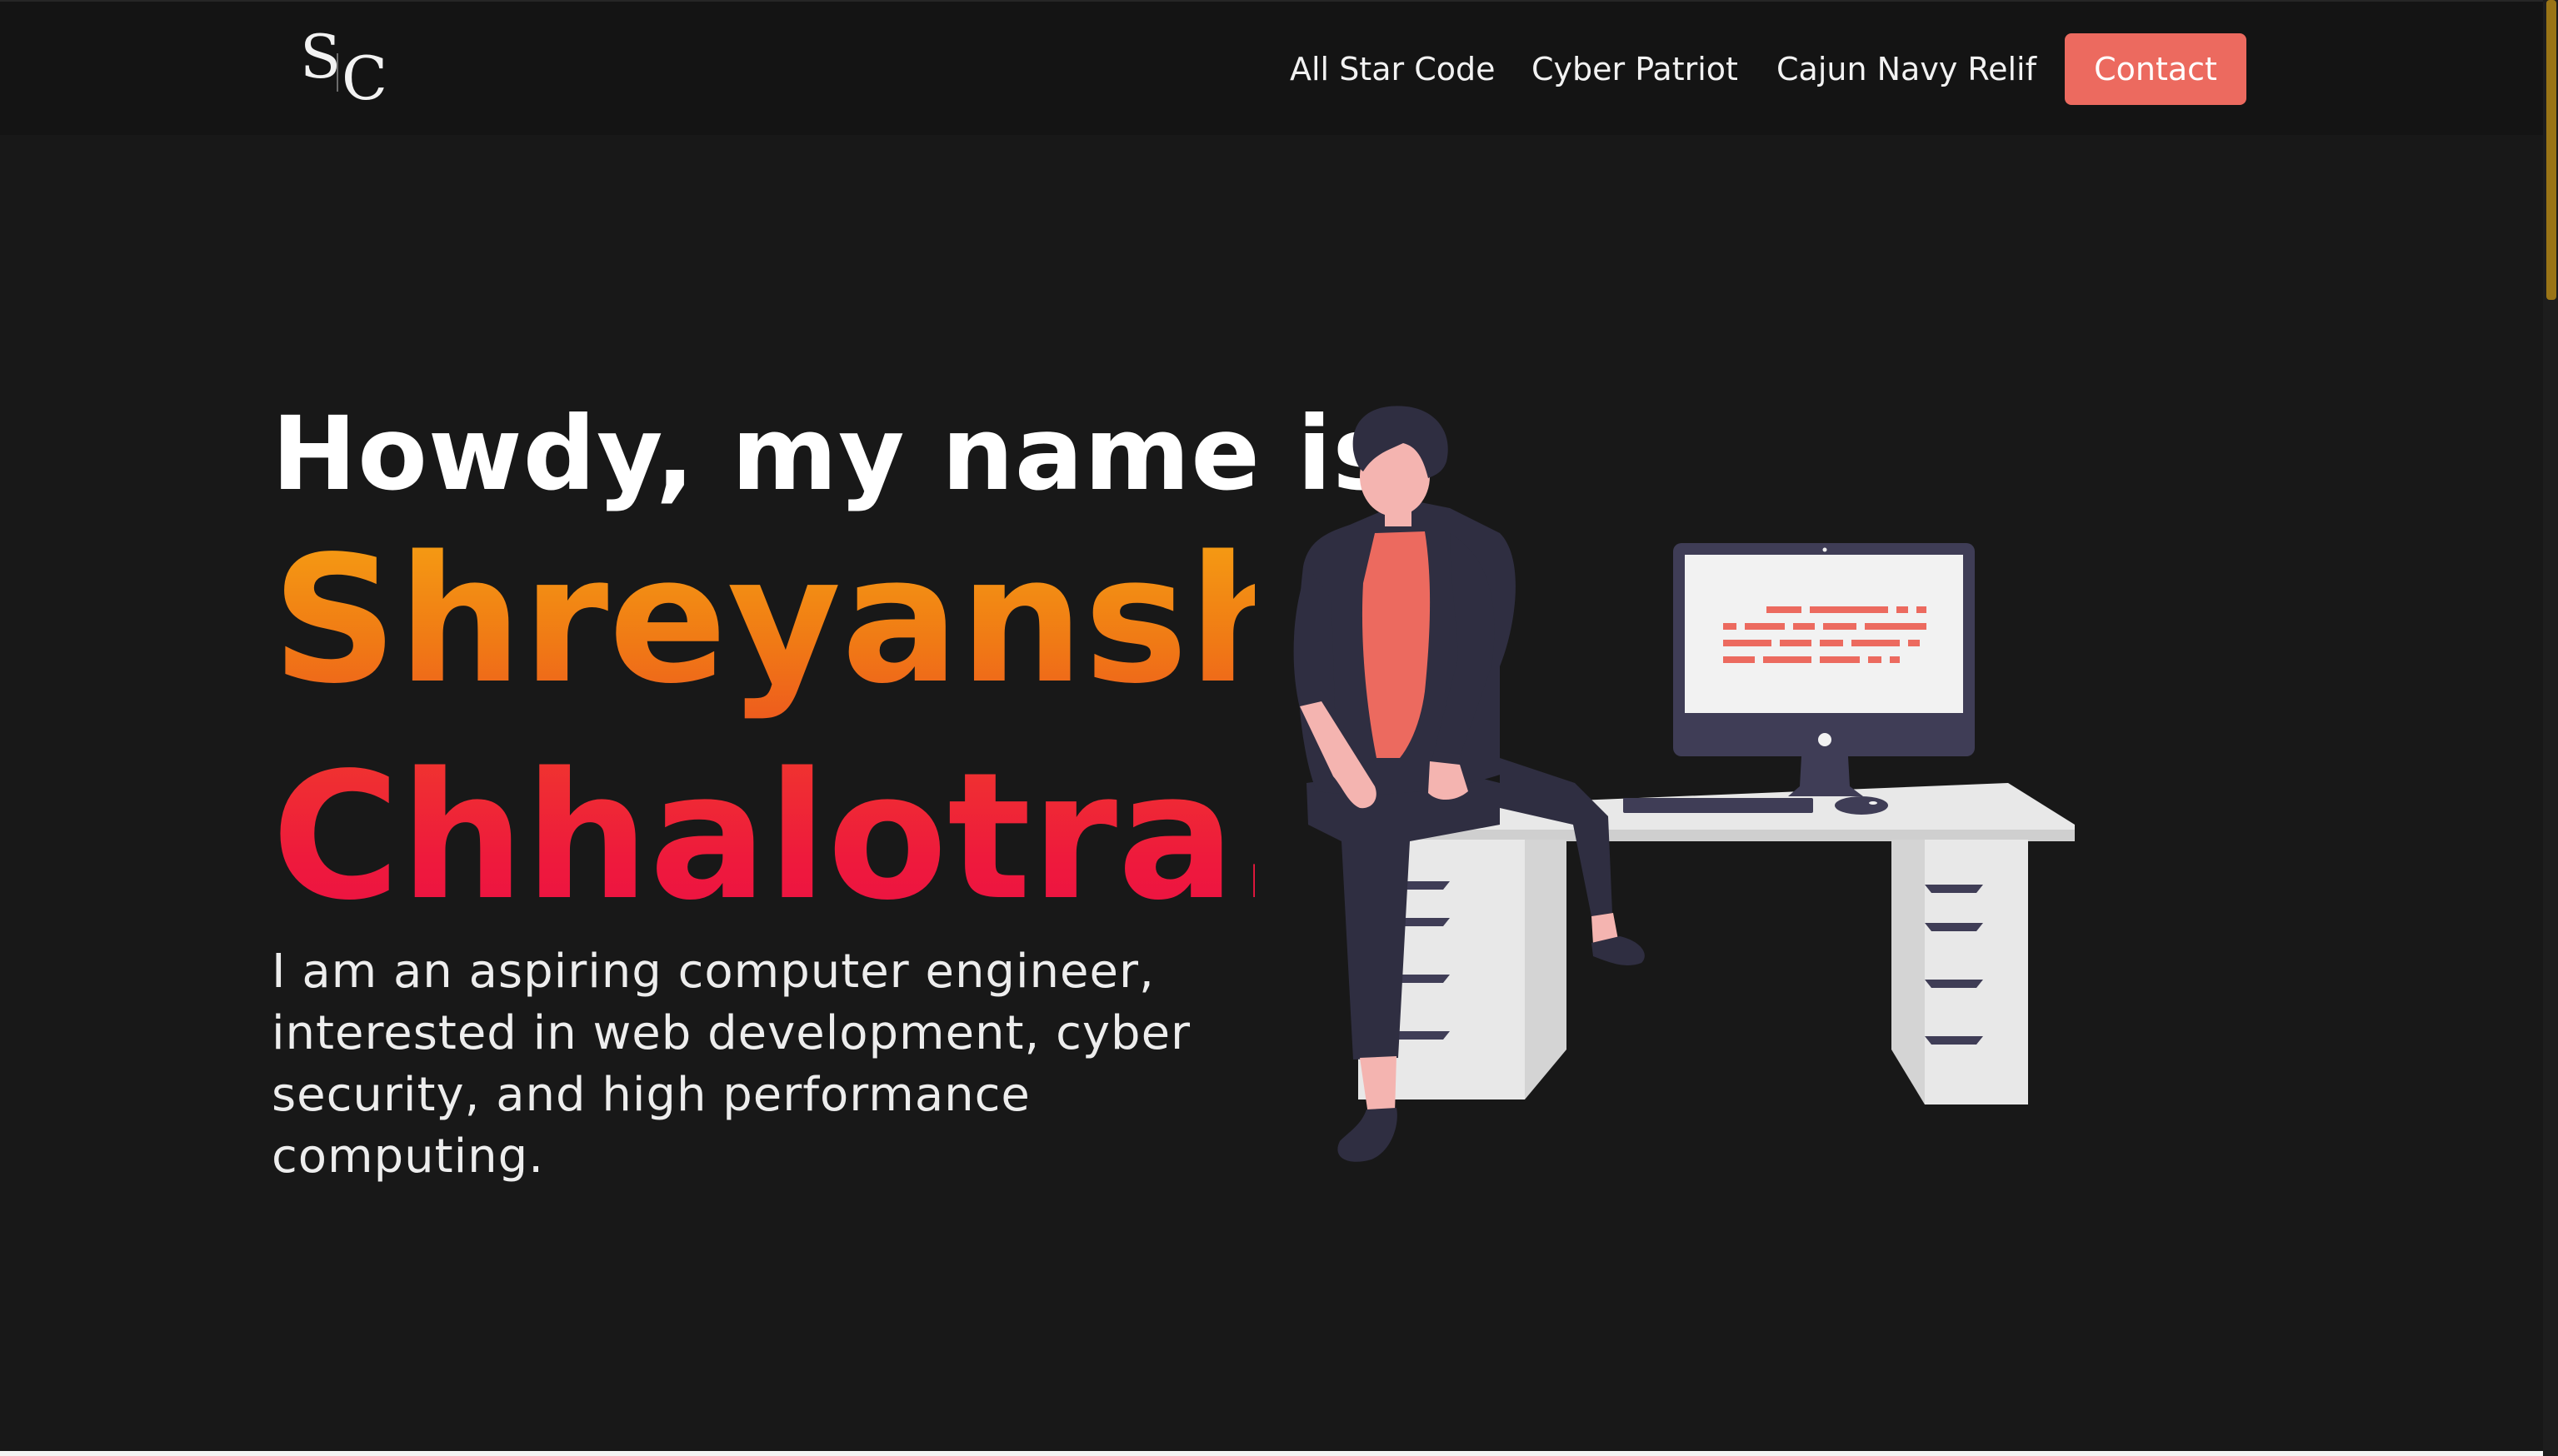 The image size is (2558, 1456). Describe the element at coordinates (2550, 728) in the screenshot. I see `scrollbar` at that location.